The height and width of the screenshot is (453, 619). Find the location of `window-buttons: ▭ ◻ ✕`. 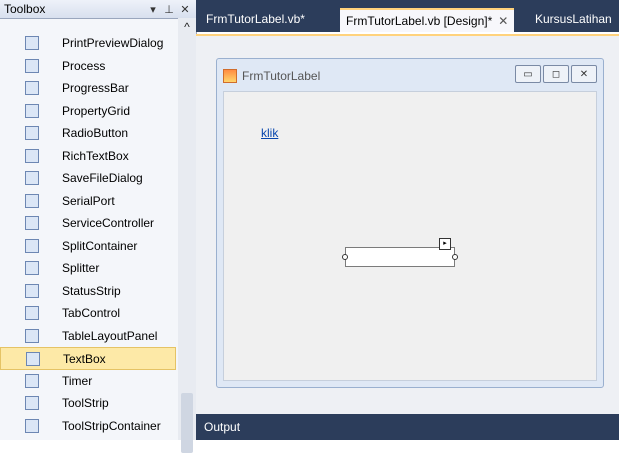

window-buttons: ▭ ◻ ✕ is located at coordinates (556, 74).